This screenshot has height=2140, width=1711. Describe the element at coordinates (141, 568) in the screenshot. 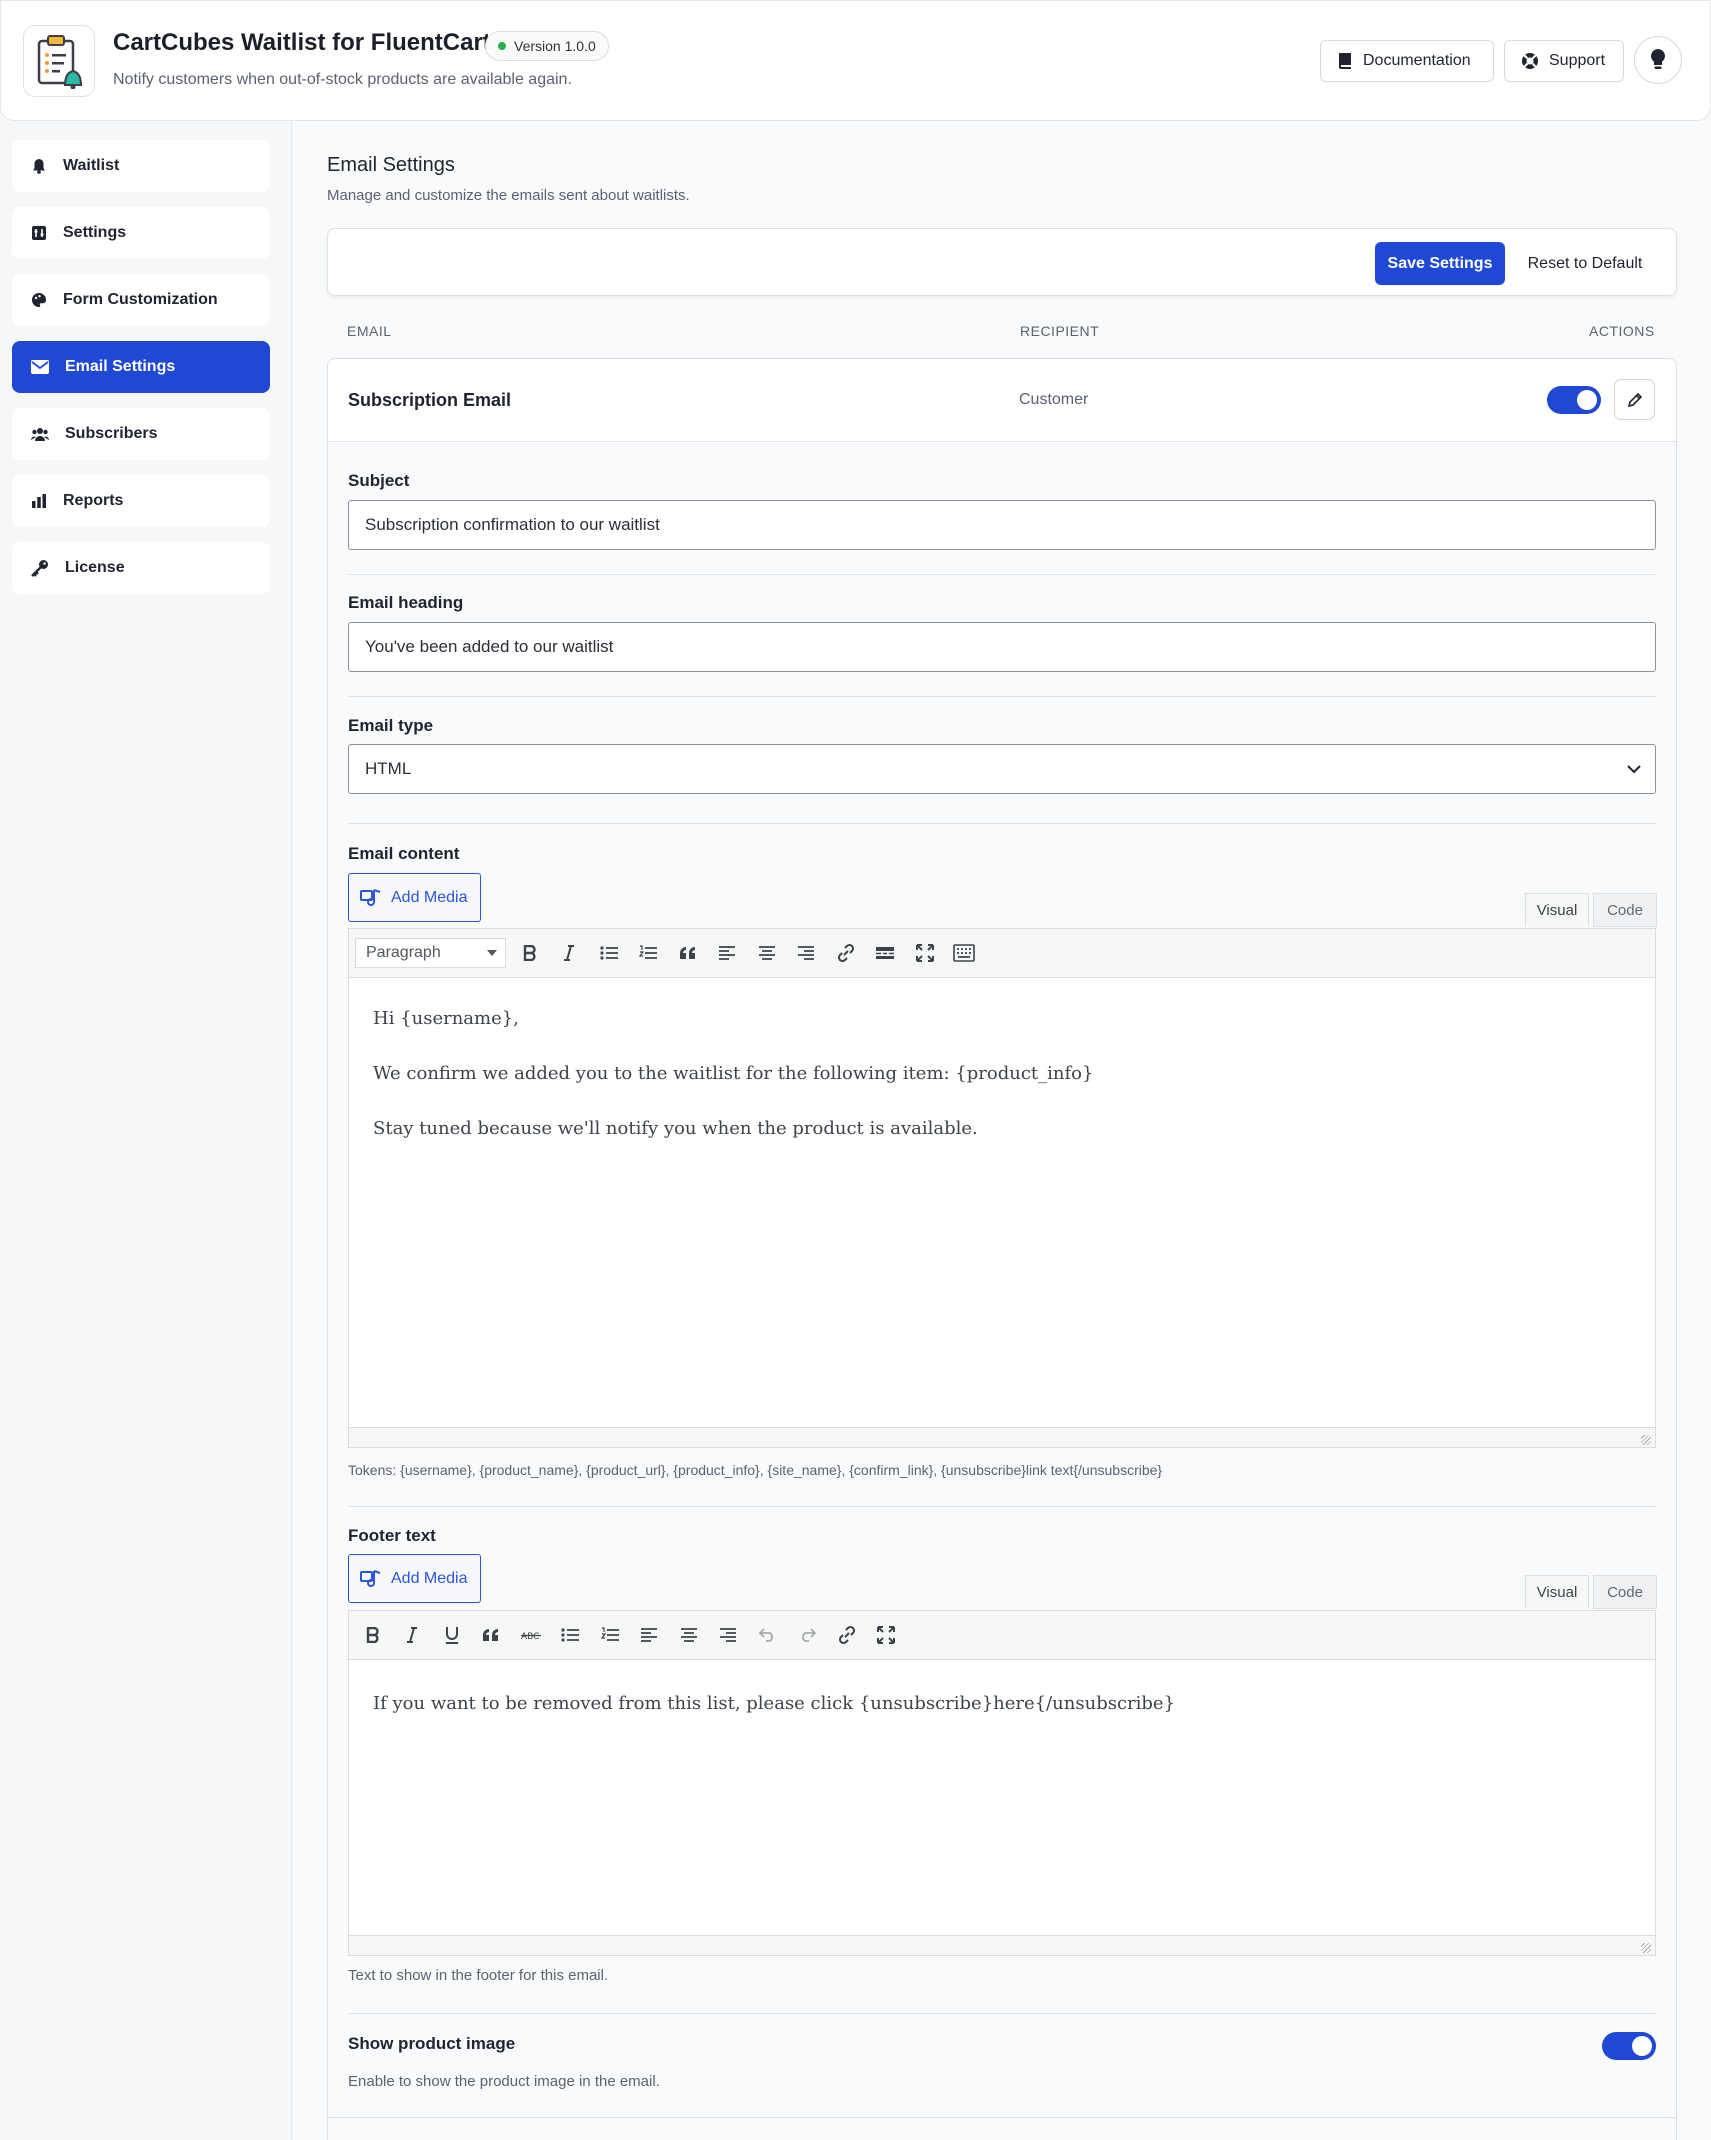

I see `sidebar-item-license: License` at that location.